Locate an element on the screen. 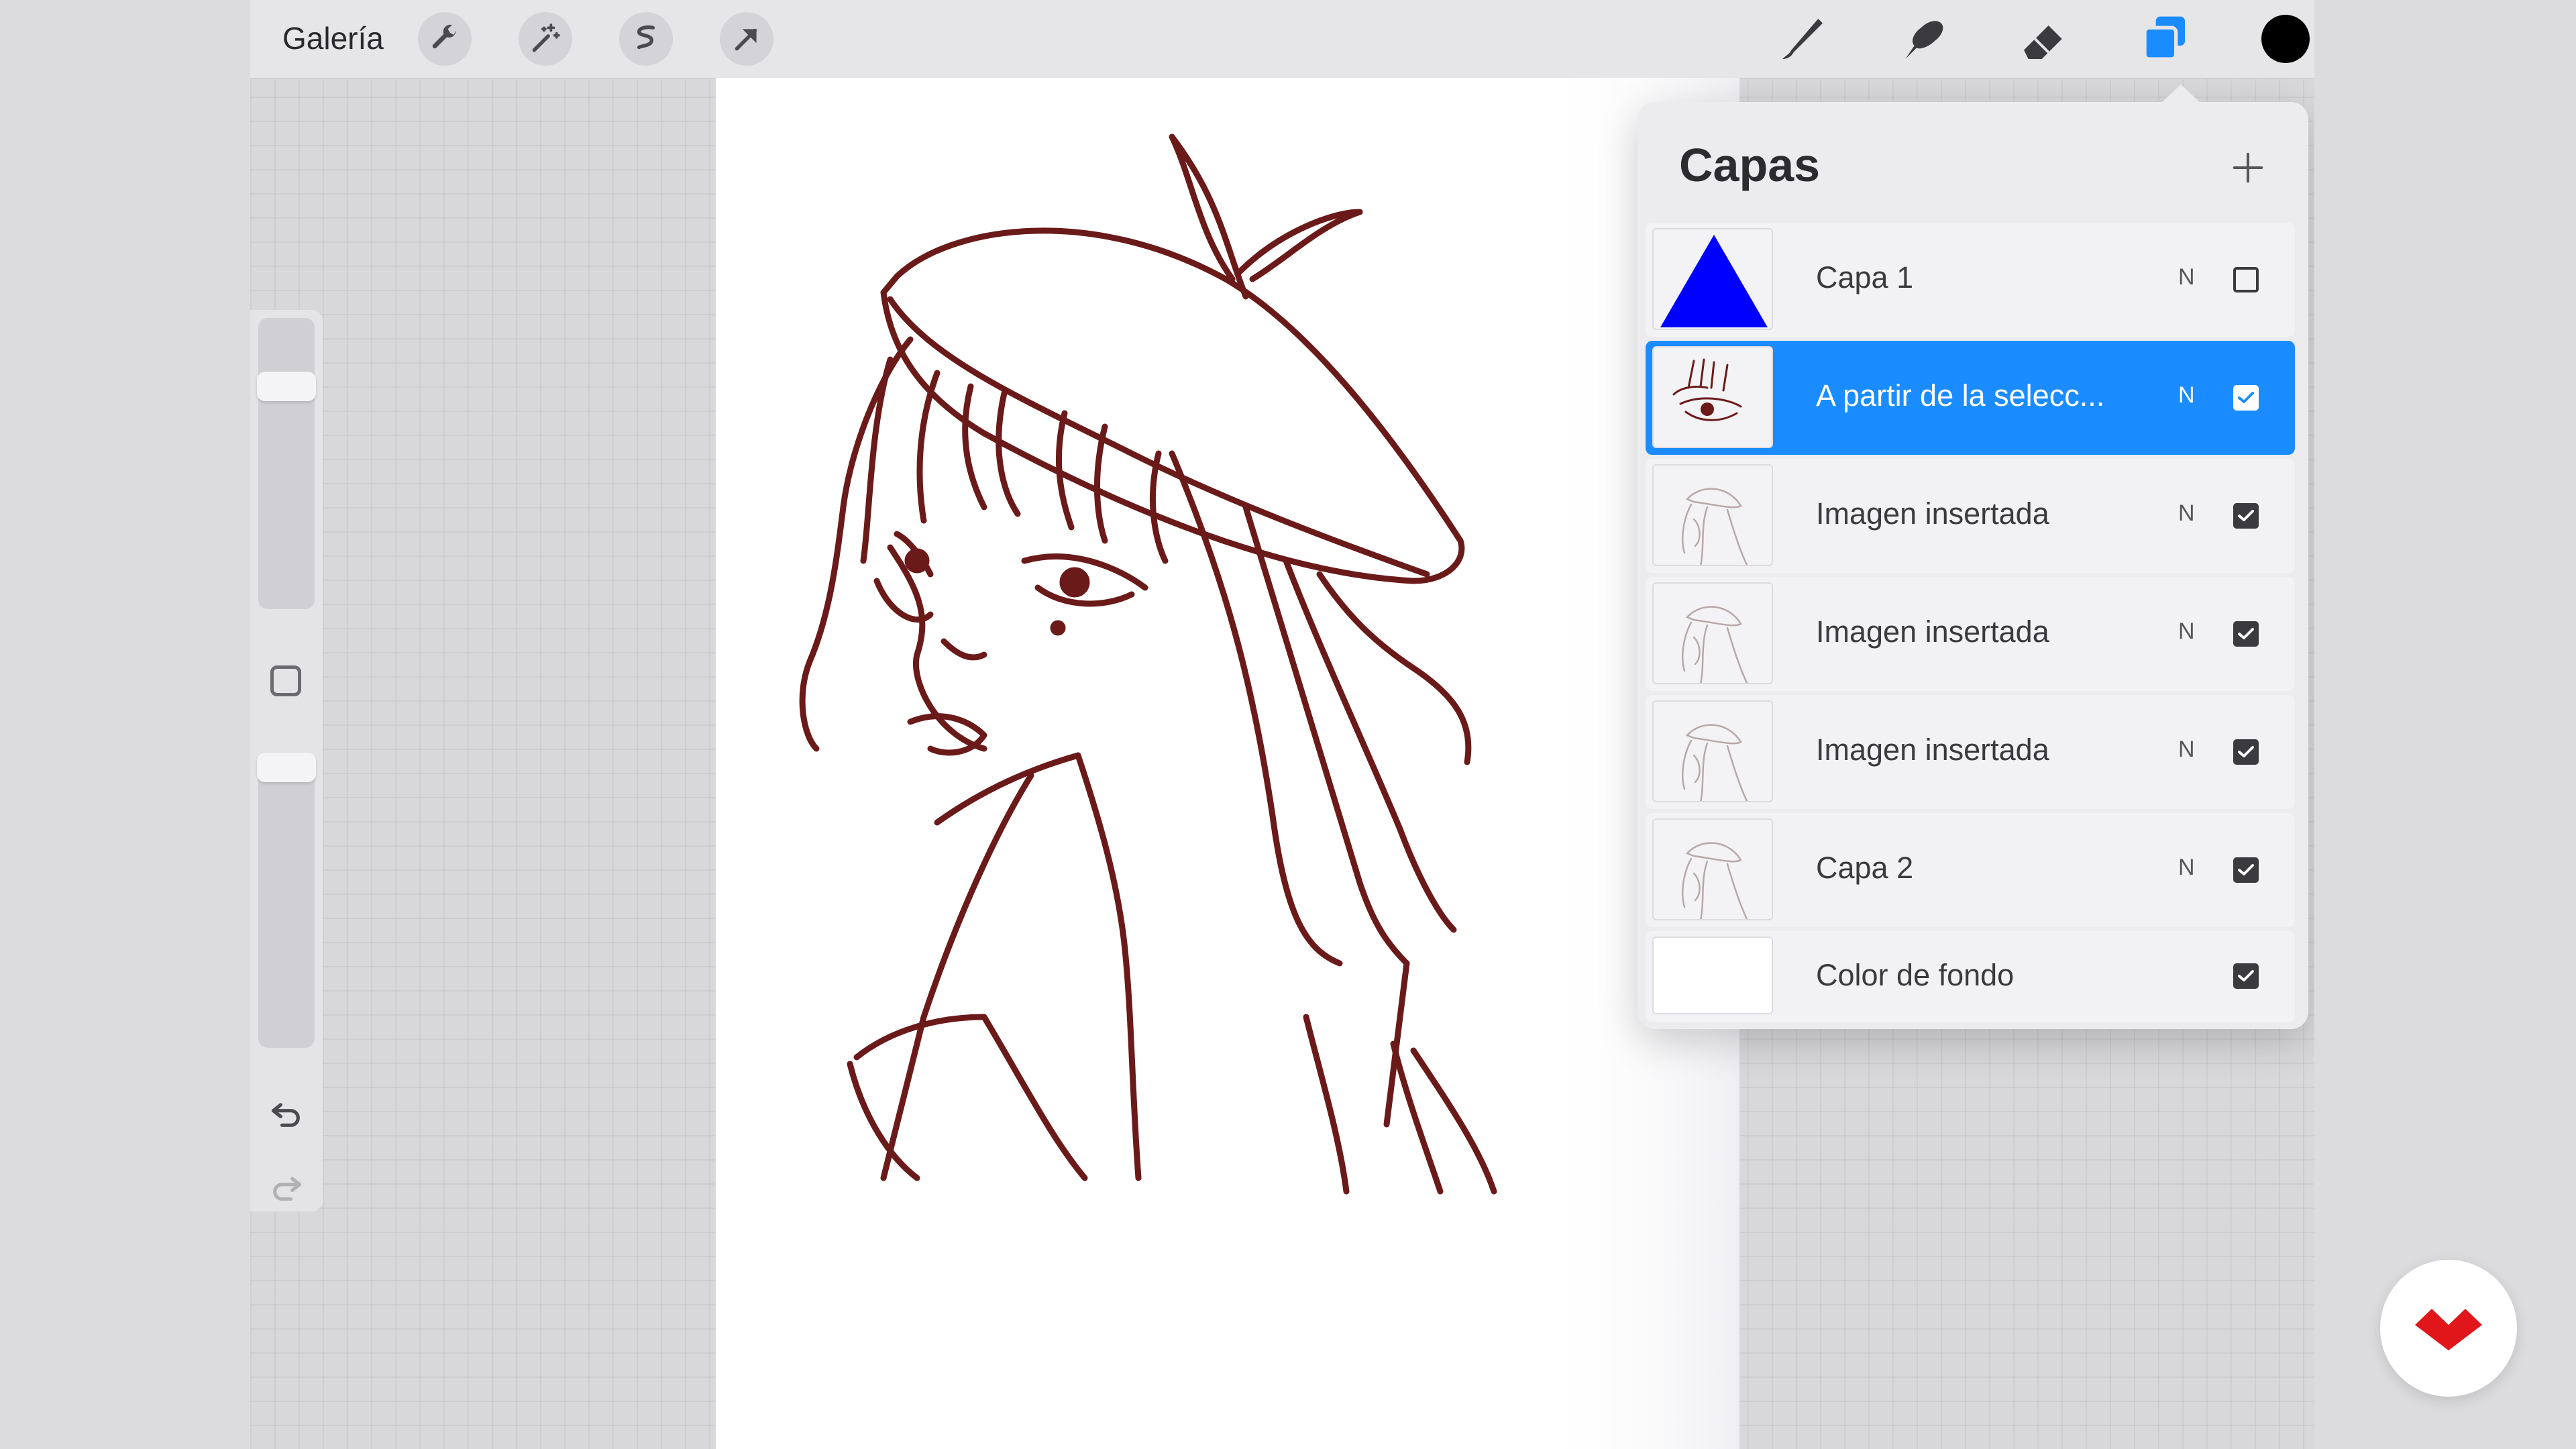  layers-title: Capas is located at coordinates (1750, 165).